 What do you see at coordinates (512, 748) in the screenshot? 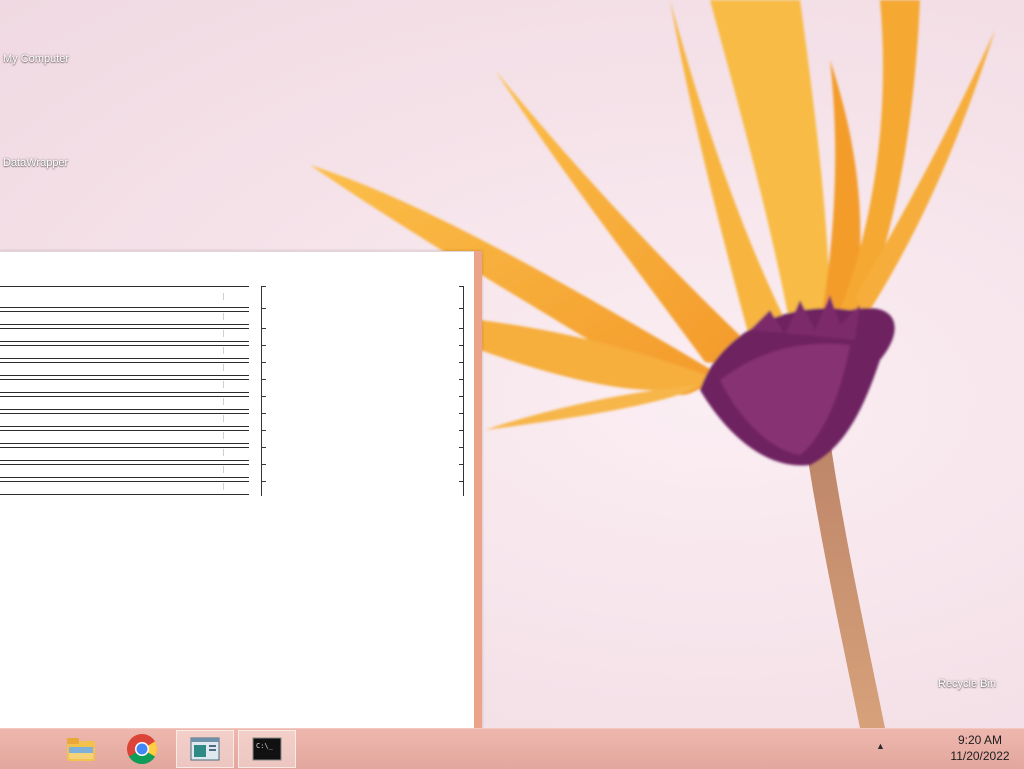
I see `taskbar: C:\_` at bounding box center [512, 748].